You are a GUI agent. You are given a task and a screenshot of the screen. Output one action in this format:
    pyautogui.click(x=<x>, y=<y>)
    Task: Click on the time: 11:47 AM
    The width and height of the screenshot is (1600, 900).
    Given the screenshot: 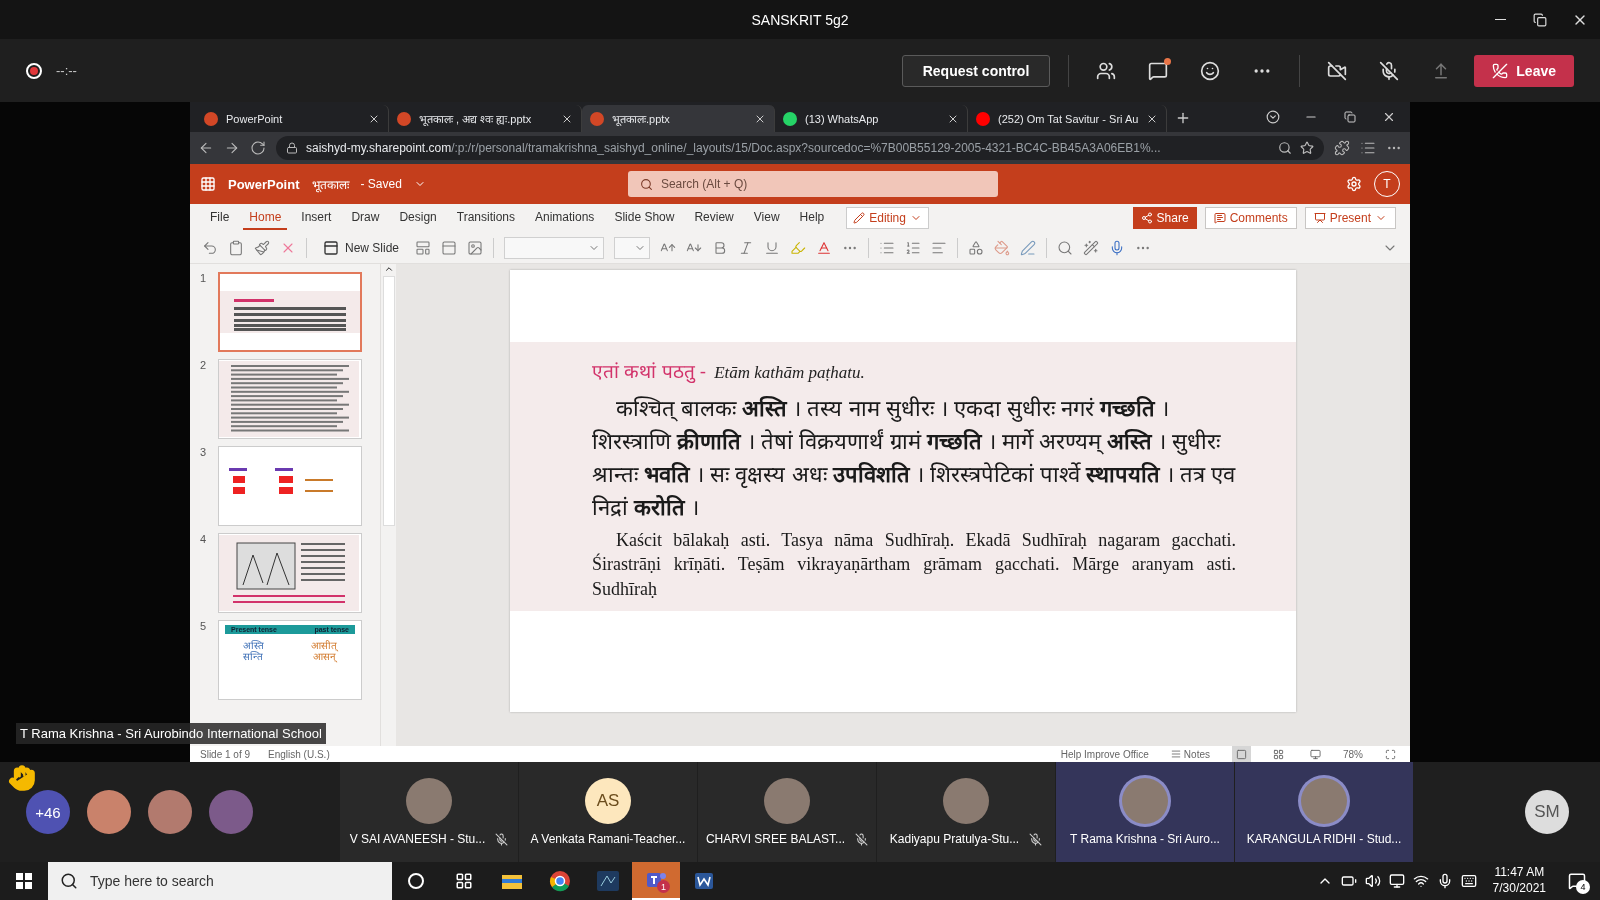 What is the action you would take?
    pyautogui.click(x=1519, y=873)
    